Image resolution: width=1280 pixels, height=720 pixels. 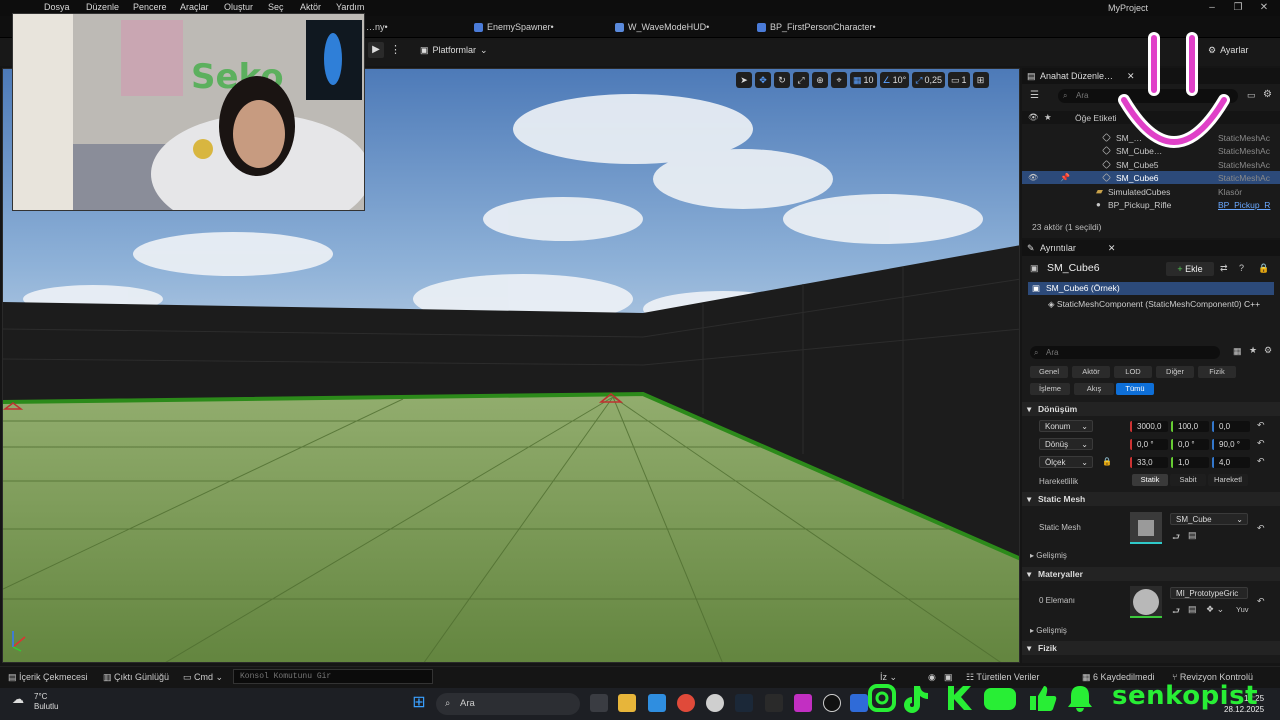 I want to click on row-type-link: BP_Pickup_R, so click(x=1244, y=205).